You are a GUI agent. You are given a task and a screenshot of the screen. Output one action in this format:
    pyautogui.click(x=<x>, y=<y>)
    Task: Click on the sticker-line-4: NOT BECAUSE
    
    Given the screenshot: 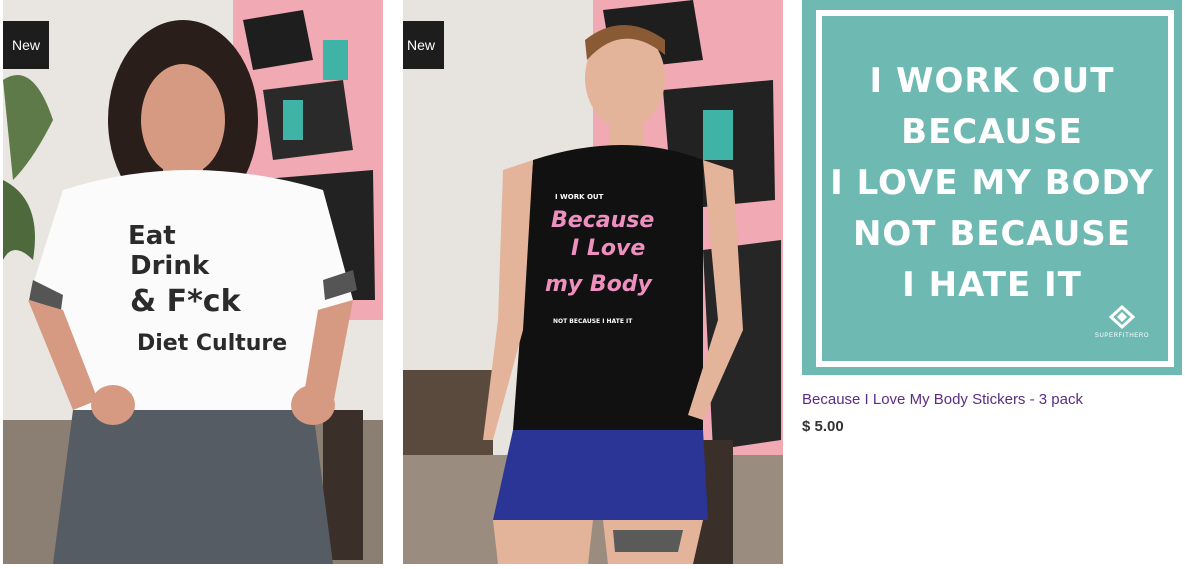 What is the action you would take?
    pyautogui.click(x=992, y=234)
    